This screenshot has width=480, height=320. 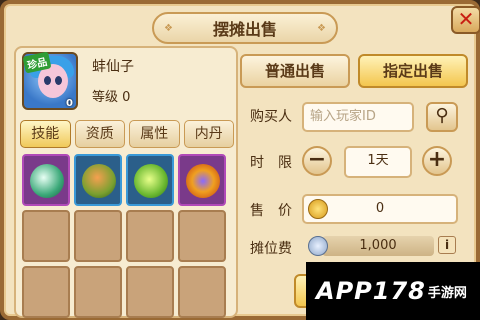 I want to click on ornament-right-icon: ❖, so click(x=321, y=28).